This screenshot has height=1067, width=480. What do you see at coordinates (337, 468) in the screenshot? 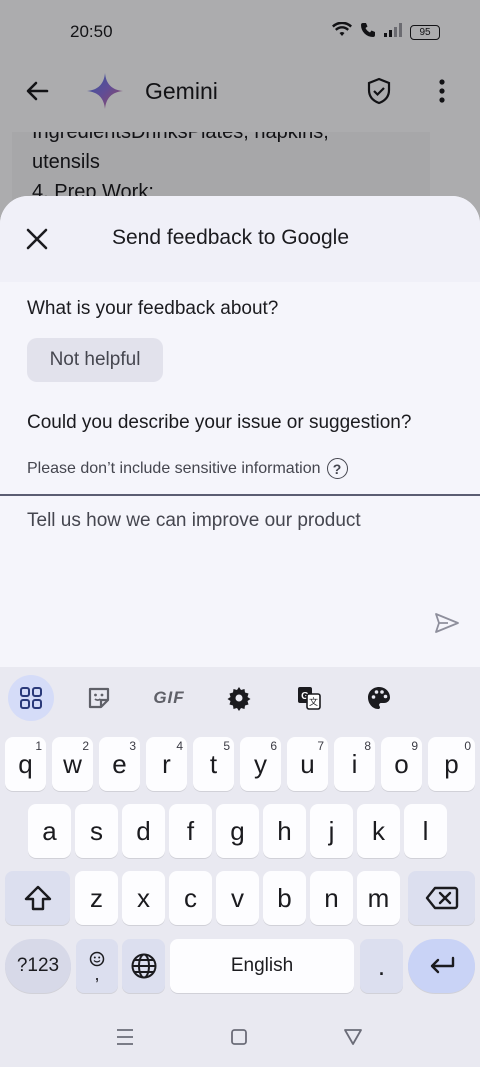
I see `help-icon: ?` at bounding box center [337, 468].